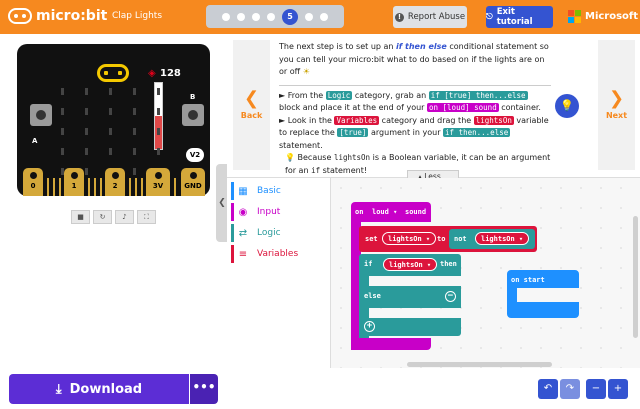  Describe the element at coordinates (384, 212) in the screenshot. I see `sound-dropdown: loud ▾` at that location.